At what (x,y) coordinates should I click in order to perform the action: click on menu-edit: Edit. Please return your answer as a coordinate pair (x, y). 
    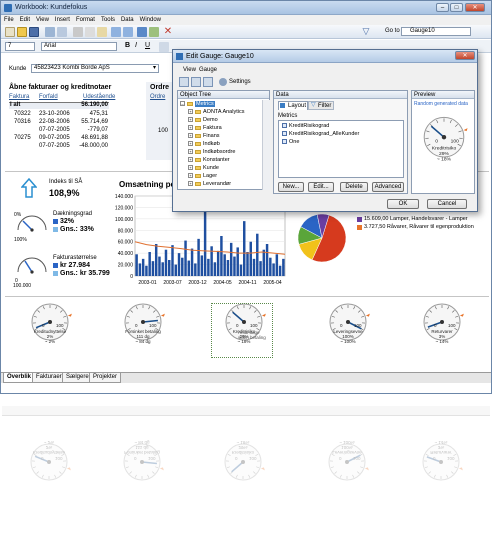
    Looking at the image, I should click on (25, 19).